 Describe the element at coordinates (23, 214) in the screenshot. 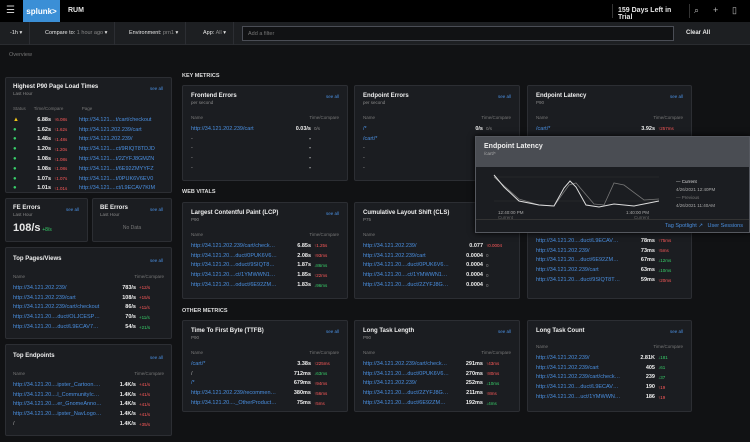

I see `card-subtitle: Last Hour` at that location.